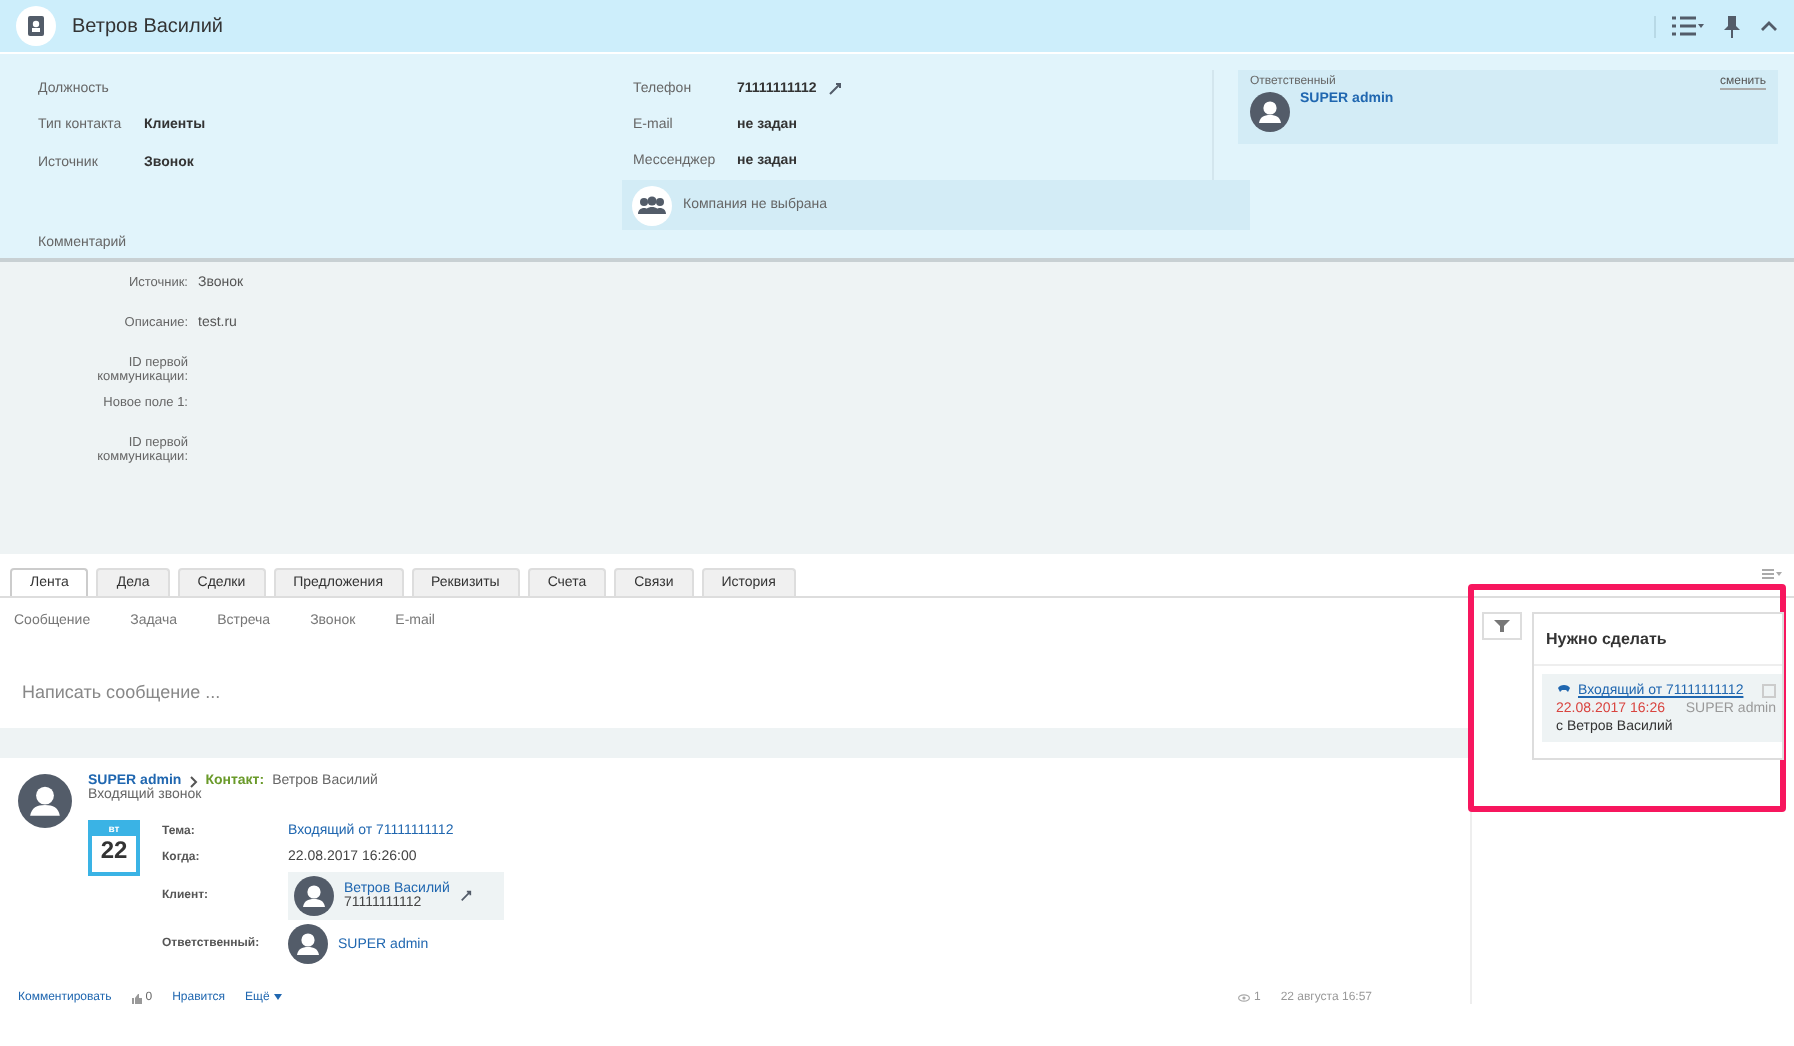 The width and height of the screenshot is (1794, 1046). What do you see at coordinates (1769, 691) in the screenshot?
I see `checkbox` at bounding box center [1769, 691].